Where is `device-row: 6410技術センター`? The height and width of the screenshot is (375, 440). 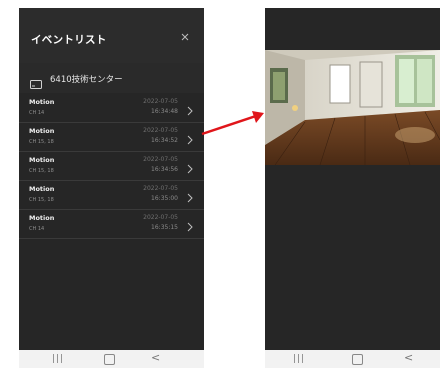
device-row: 6410技術センター is located at coordinates (111, 78).